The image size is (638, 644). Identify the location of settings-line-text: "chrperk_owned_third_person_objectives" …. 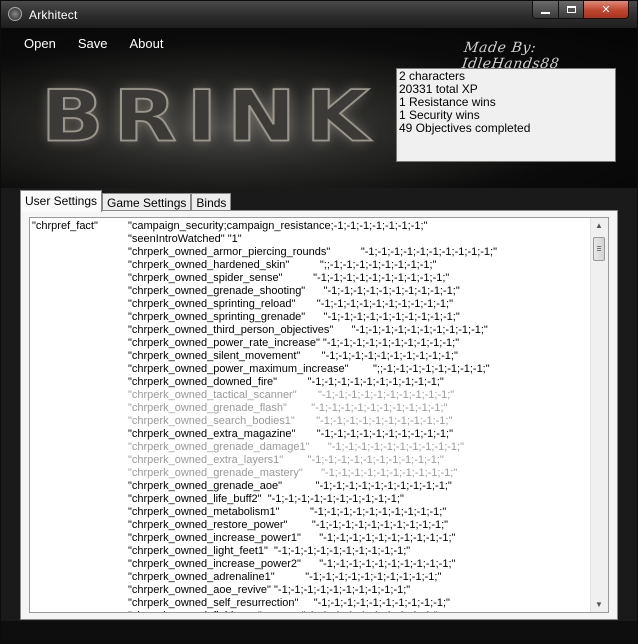
(308, 330).